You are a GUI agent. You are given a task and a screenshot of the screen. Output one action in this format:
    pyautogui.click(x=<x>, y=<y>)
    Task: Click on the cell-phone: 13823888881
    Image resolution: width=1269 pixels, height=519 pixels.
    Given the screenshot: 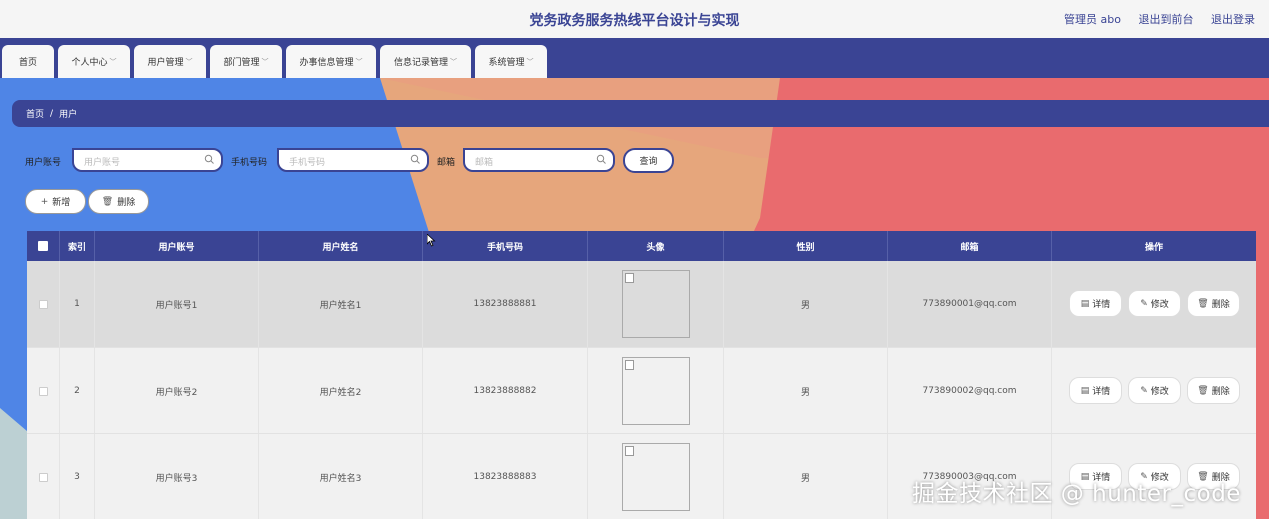 What is the action you would take?
    pyautogui.click(x=505, y=304)
    